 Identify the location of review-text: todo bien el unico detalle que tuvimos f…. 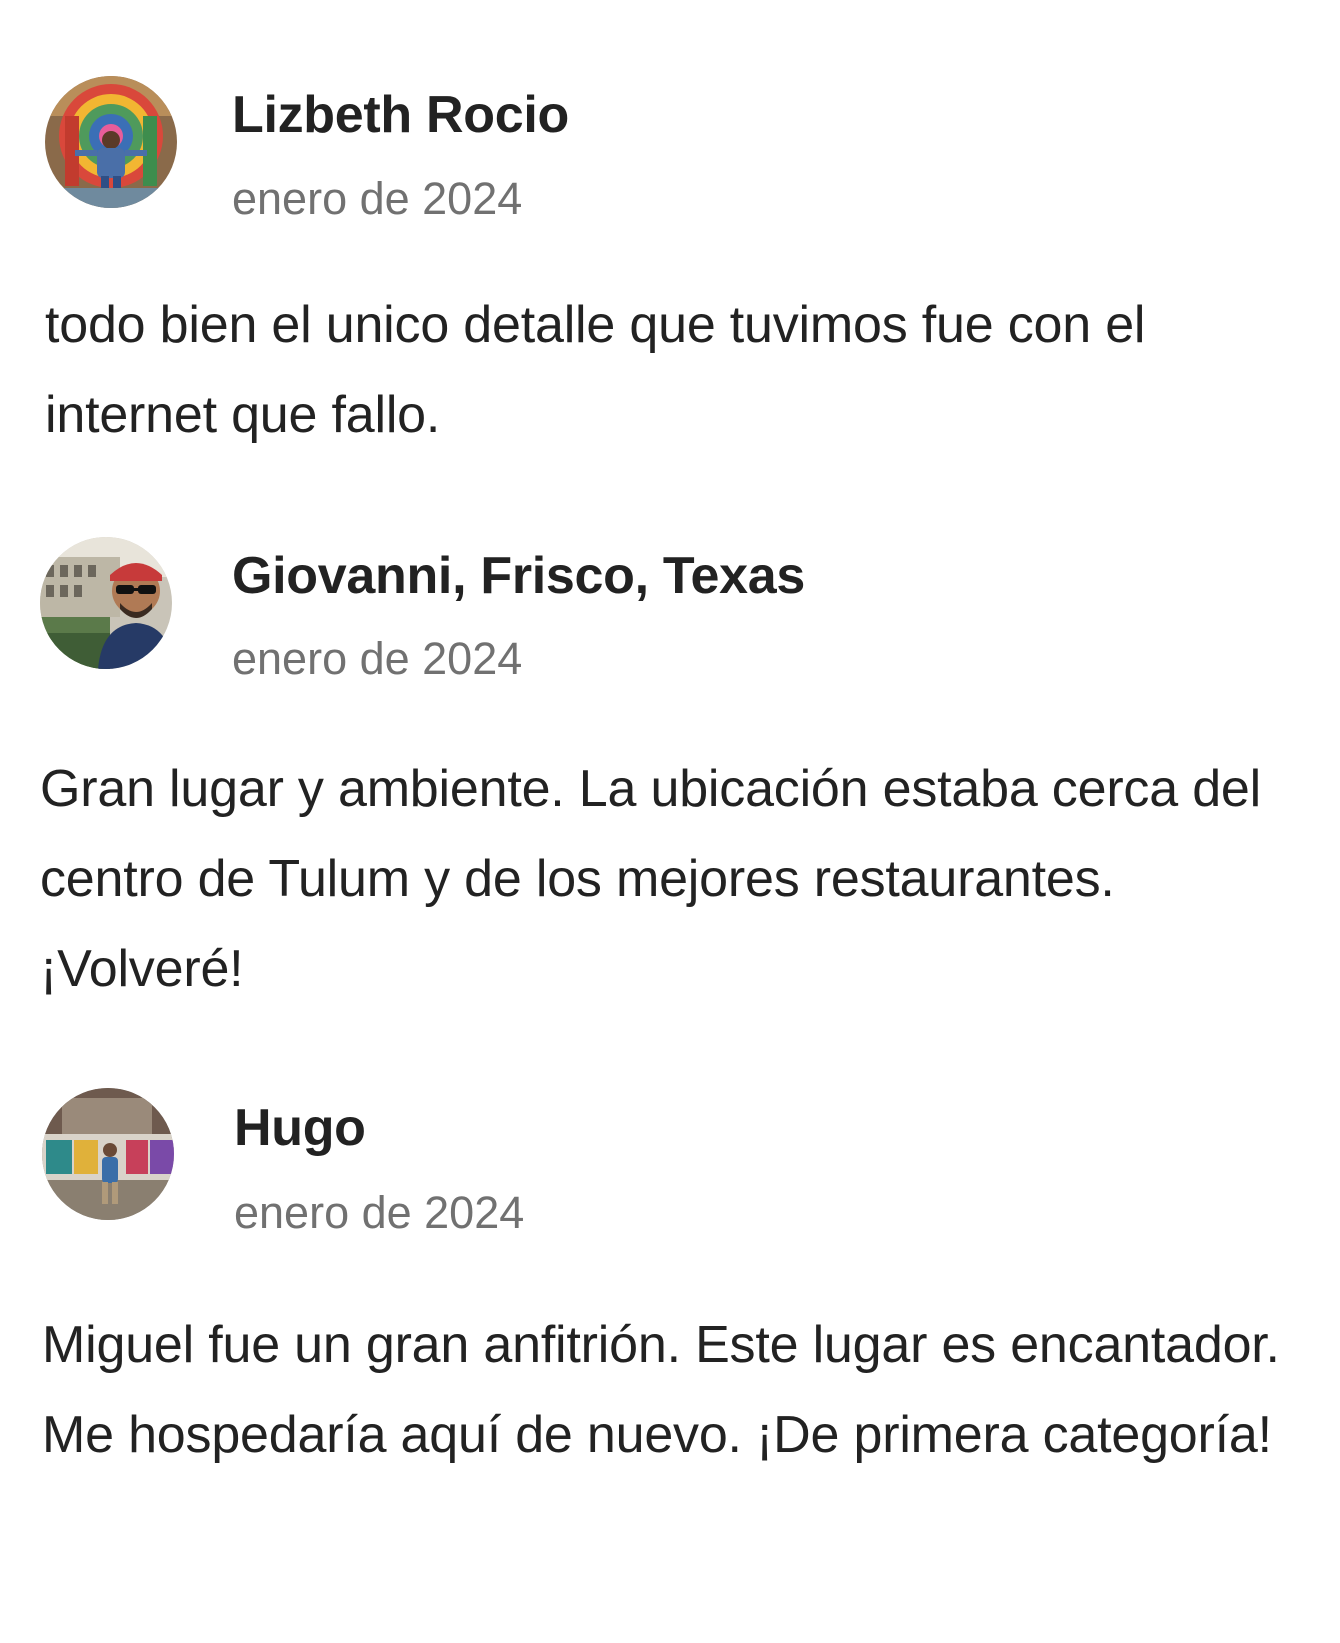
(595, 370).